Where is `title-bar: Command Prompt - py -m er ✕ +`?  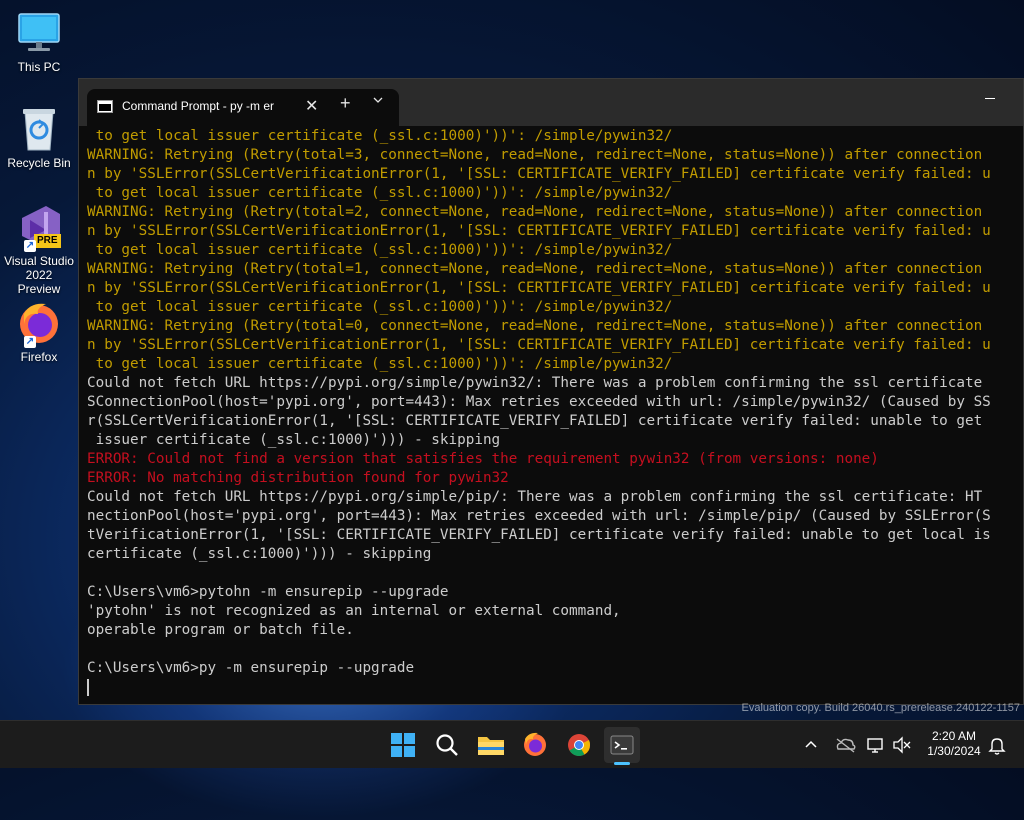 title-bar: Command Prompt - py -m er ✕ + is located at coordinates (551, 102).